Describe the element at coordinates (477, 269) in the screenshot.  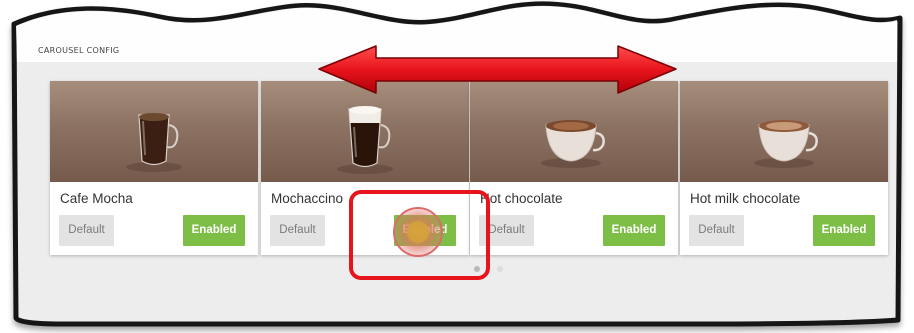
I see `pager-dot-active` at that location.